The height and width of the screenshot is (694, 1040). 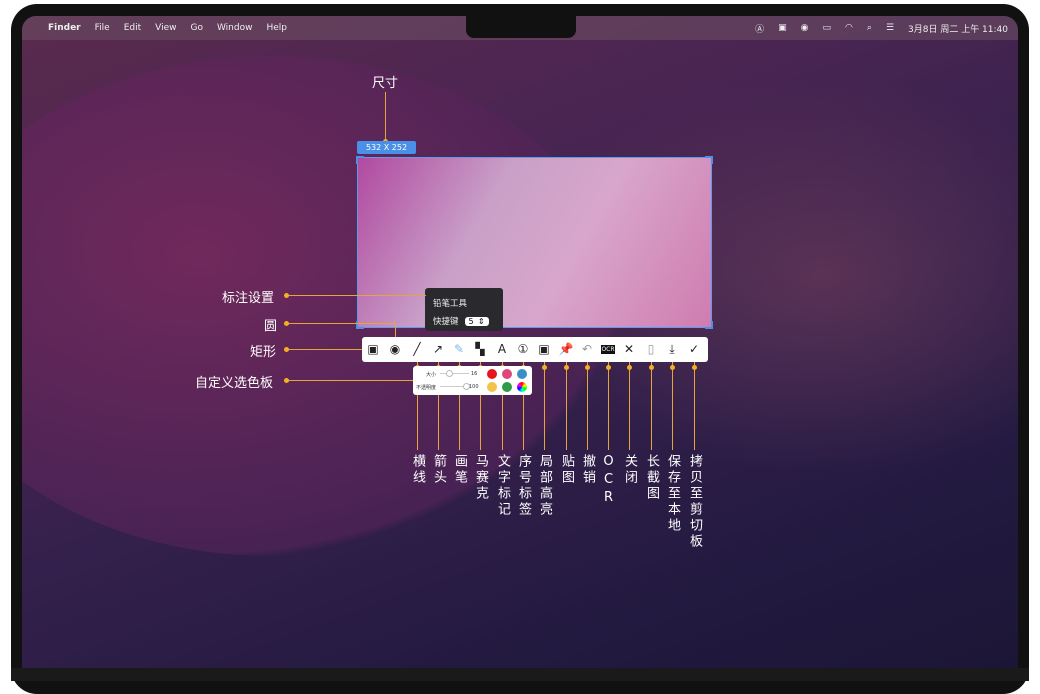 What do you see at coordinates (474, 374) in the screenshot?
I see `size-value: 16` at bounding box center [474, 374].